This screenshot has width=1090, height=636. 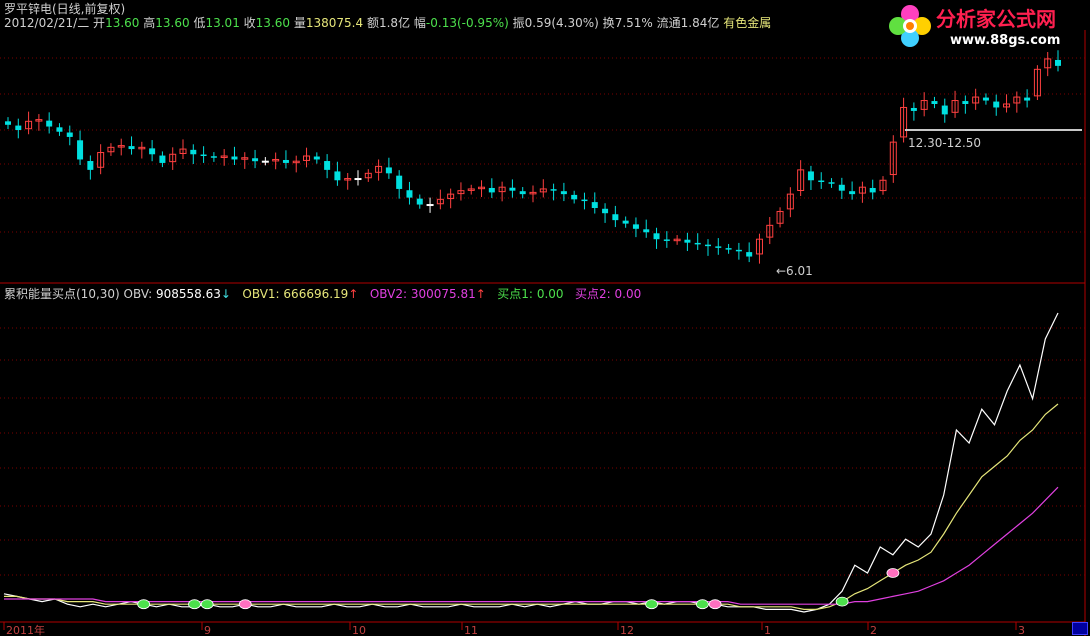 I want to click on change-value: -0.13(-0.95%), so click(x=467, y=23).